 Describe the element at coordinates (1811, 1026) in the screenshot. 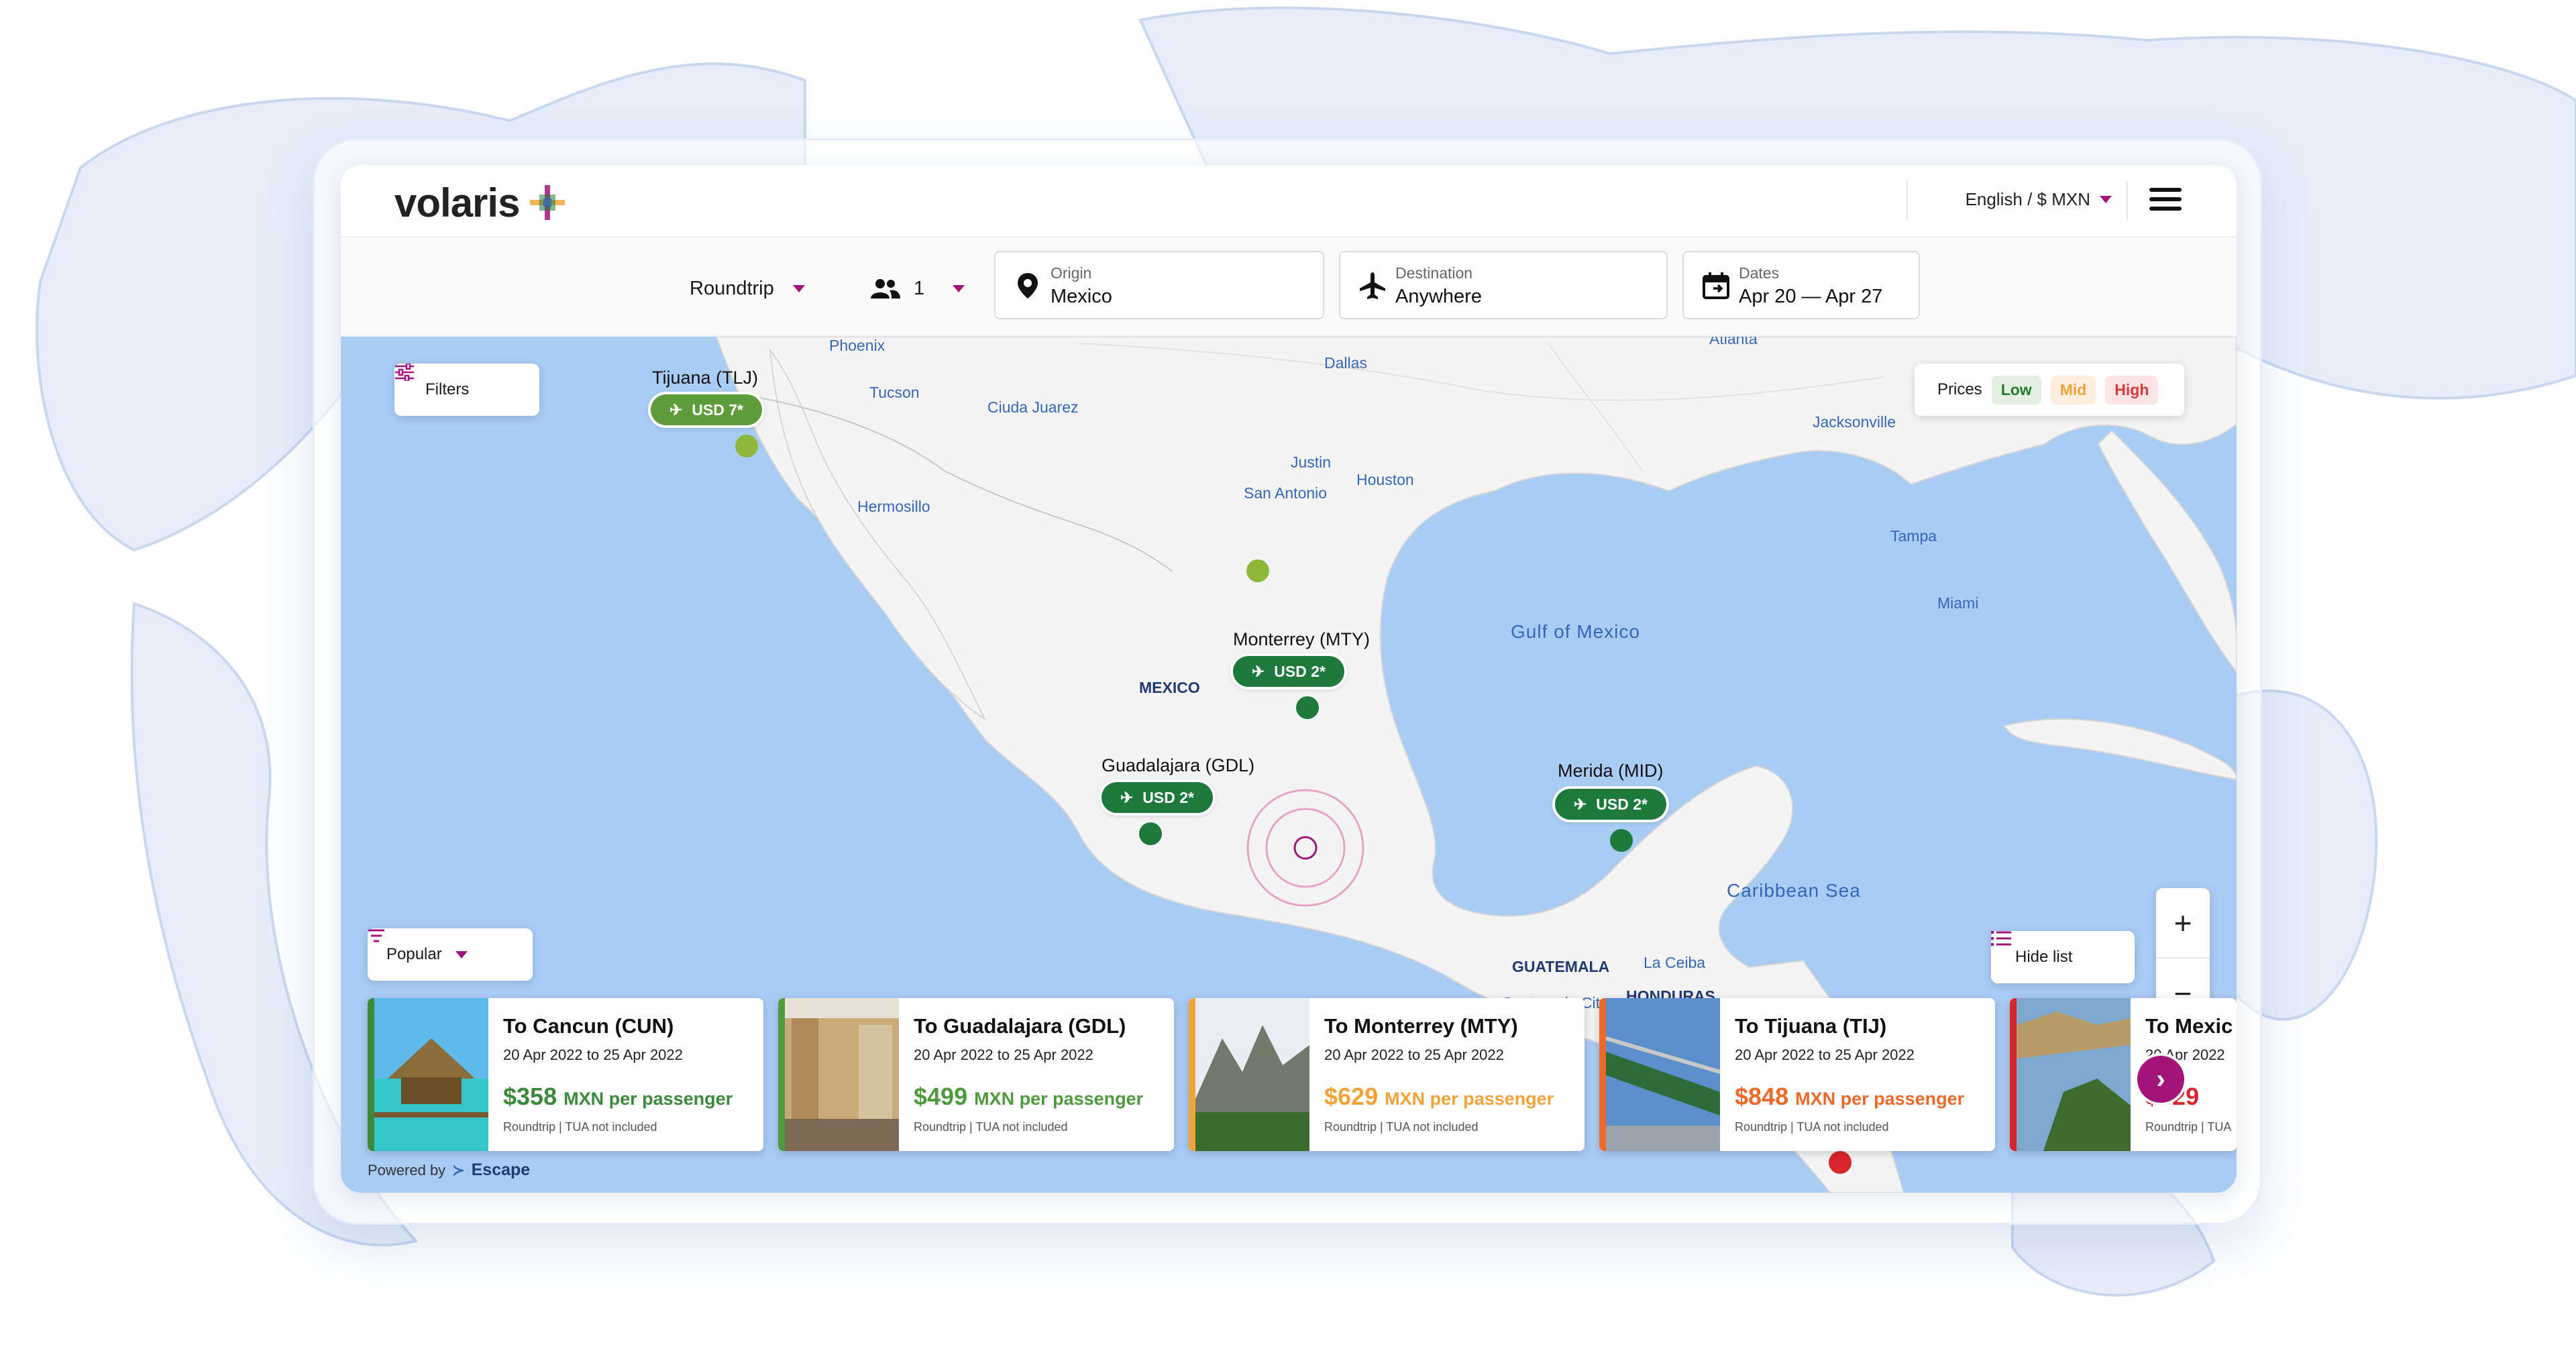

I see `card-title: To Tijuana (TIJ)` at that location.